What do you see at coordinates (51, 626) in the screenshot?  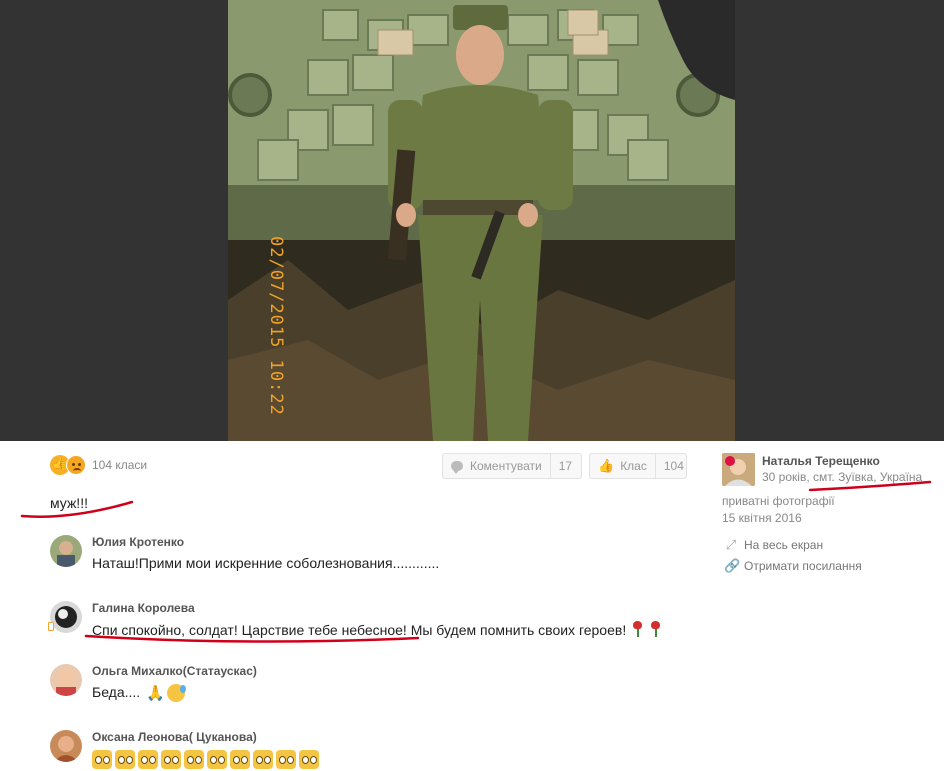 I see `mobile-device-icon` at bounding box center [51, 626].